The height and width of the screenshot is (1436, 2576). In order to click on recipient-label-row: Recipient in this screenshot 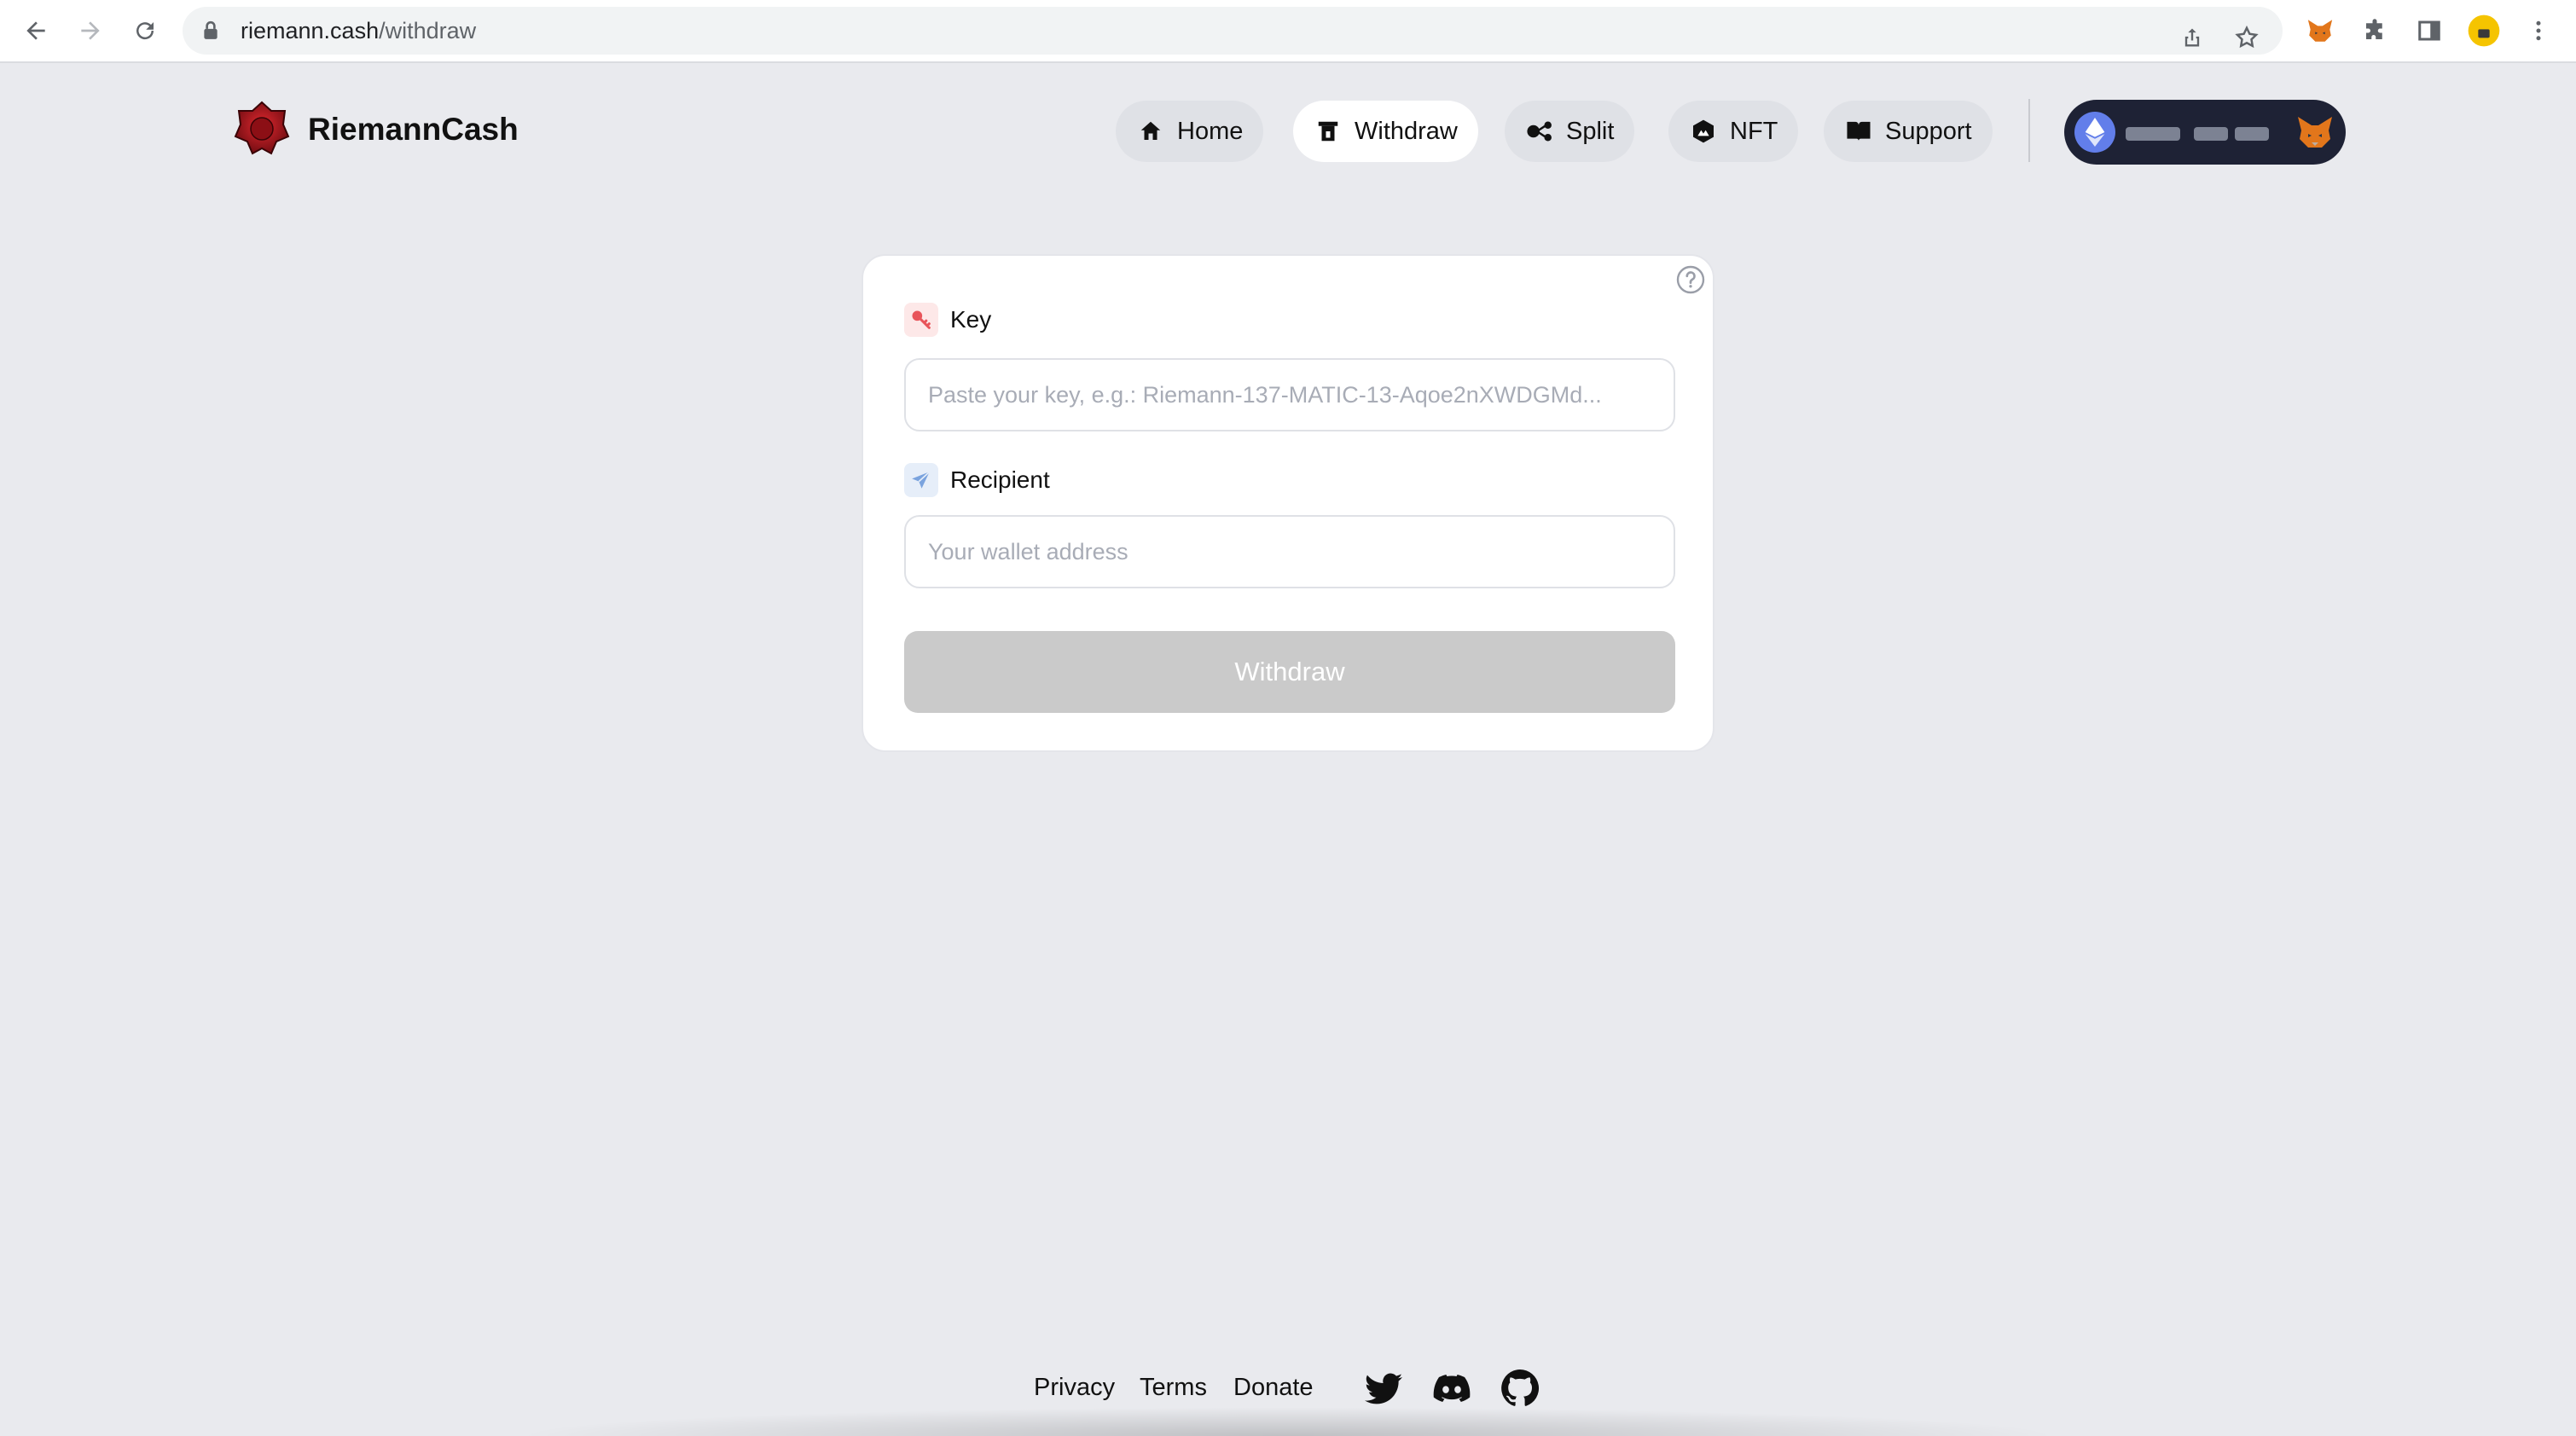, I will do `click(977, 480)`.